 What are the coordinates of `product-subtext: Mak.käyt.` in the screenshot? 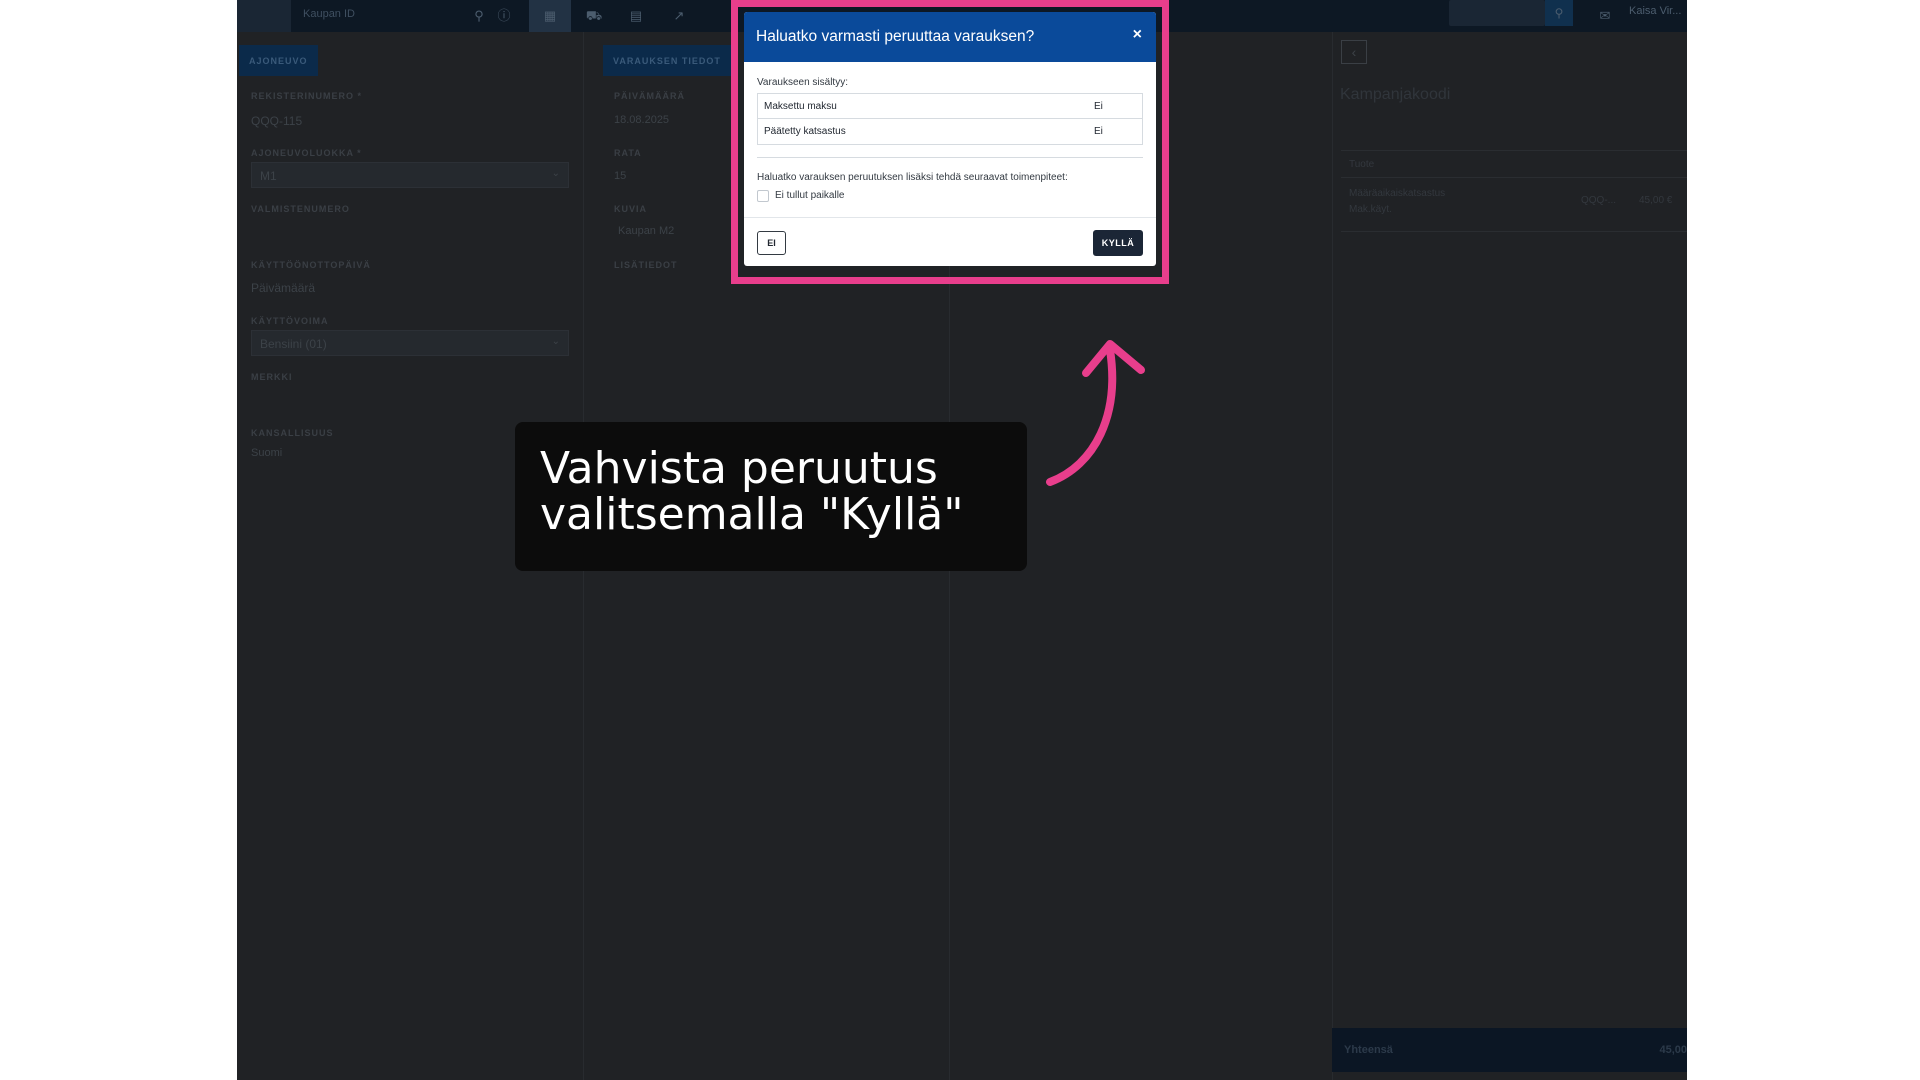 It's located at (1370, 209).